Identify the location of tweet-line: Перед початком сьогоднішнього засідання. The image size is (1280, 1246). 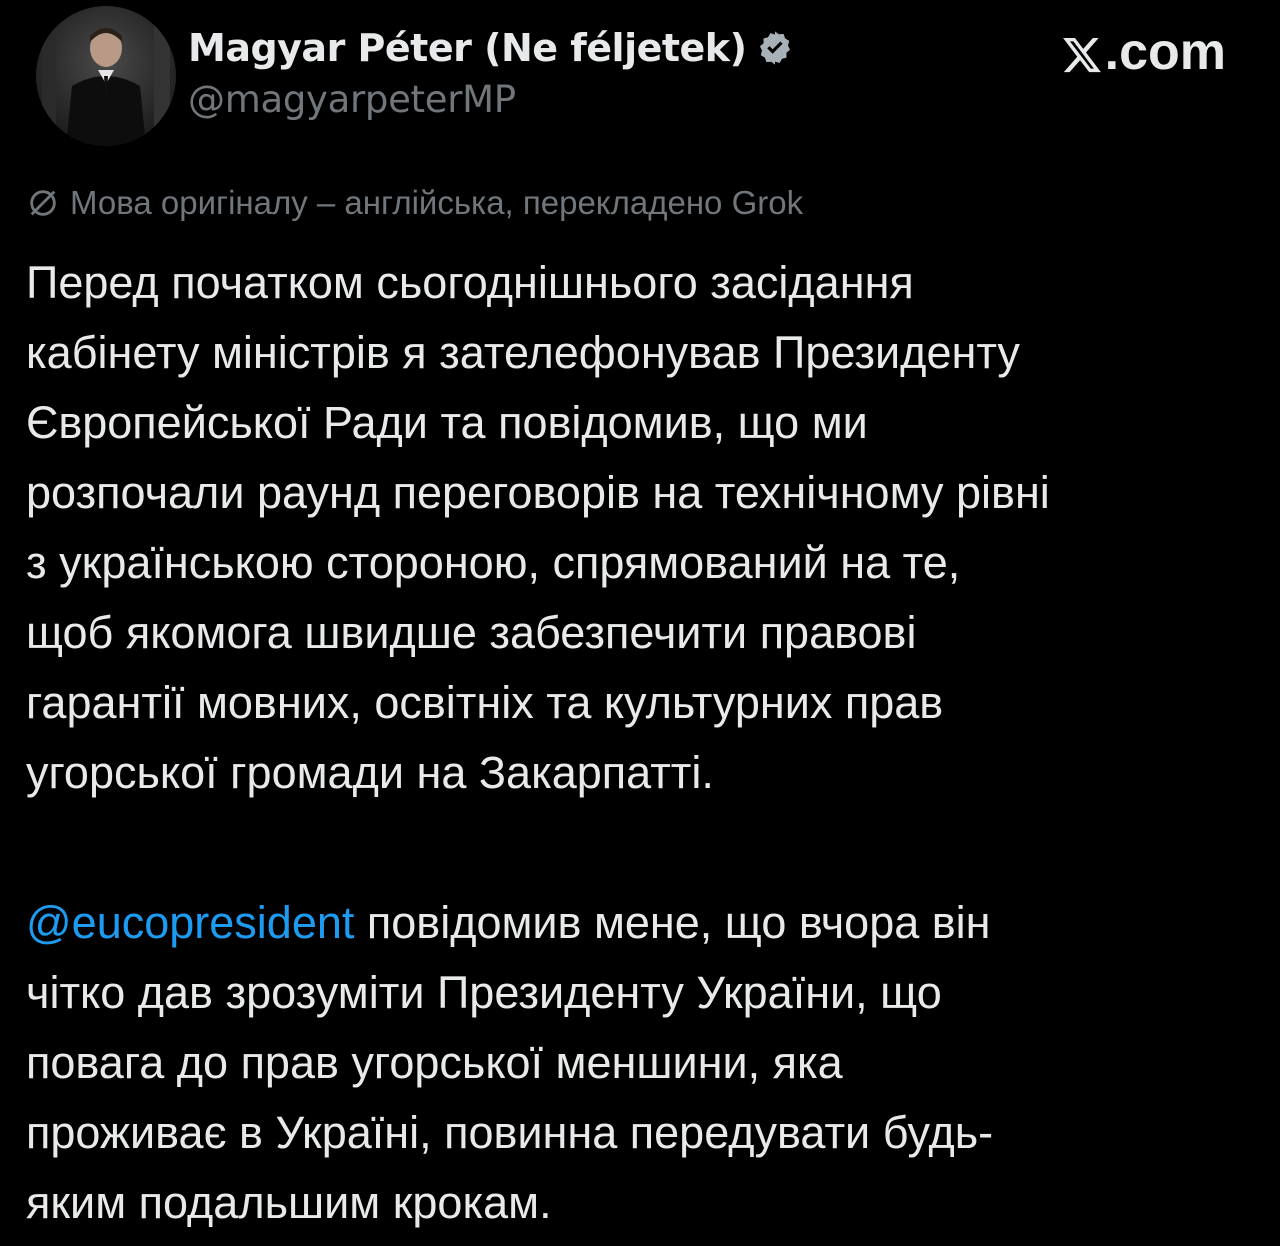
(470, 282).